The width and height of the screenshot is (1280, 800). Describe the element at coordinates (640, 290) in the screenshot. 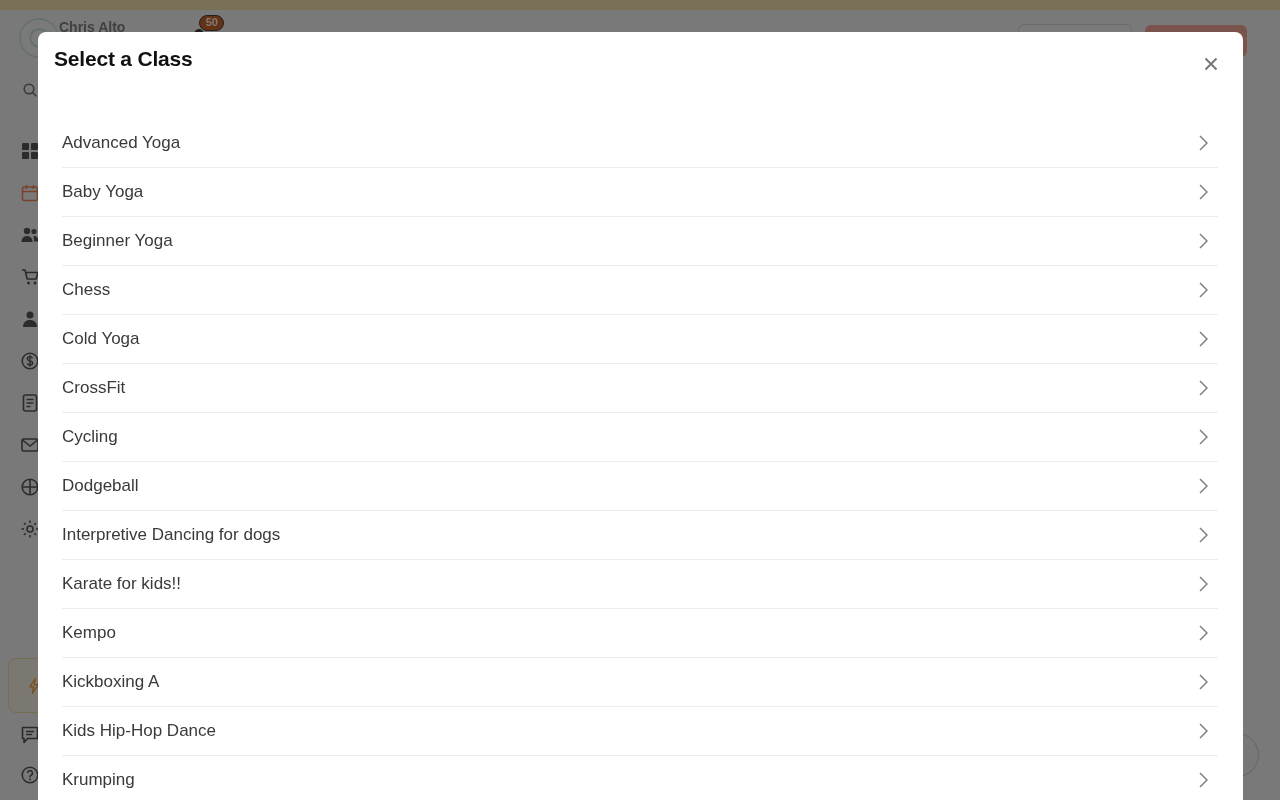

I see `class-list-item: Chess` at that location.